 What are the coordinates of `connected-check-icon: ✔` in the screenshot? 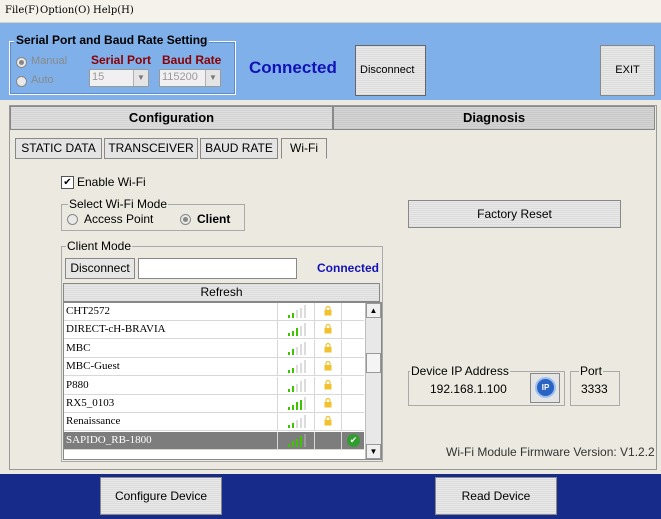 It's located at (353, 440).